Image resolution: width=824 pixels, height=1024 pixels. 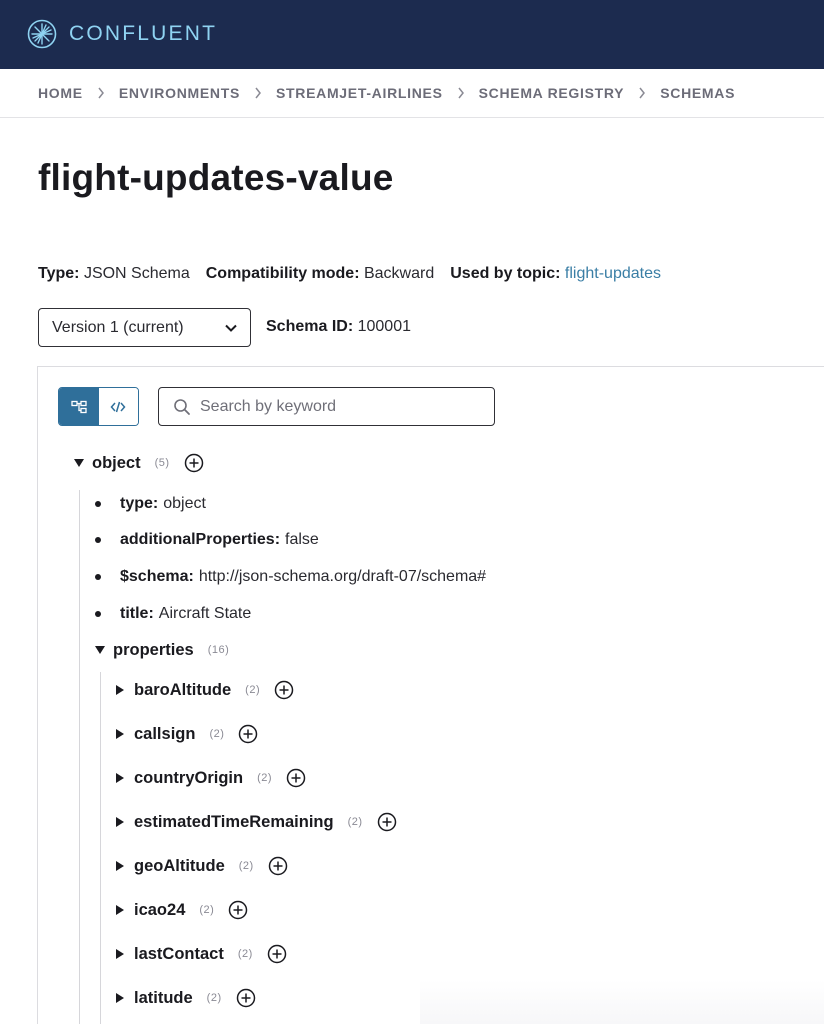 I want to click on tree-guide-root, so click(x=79, y=757).